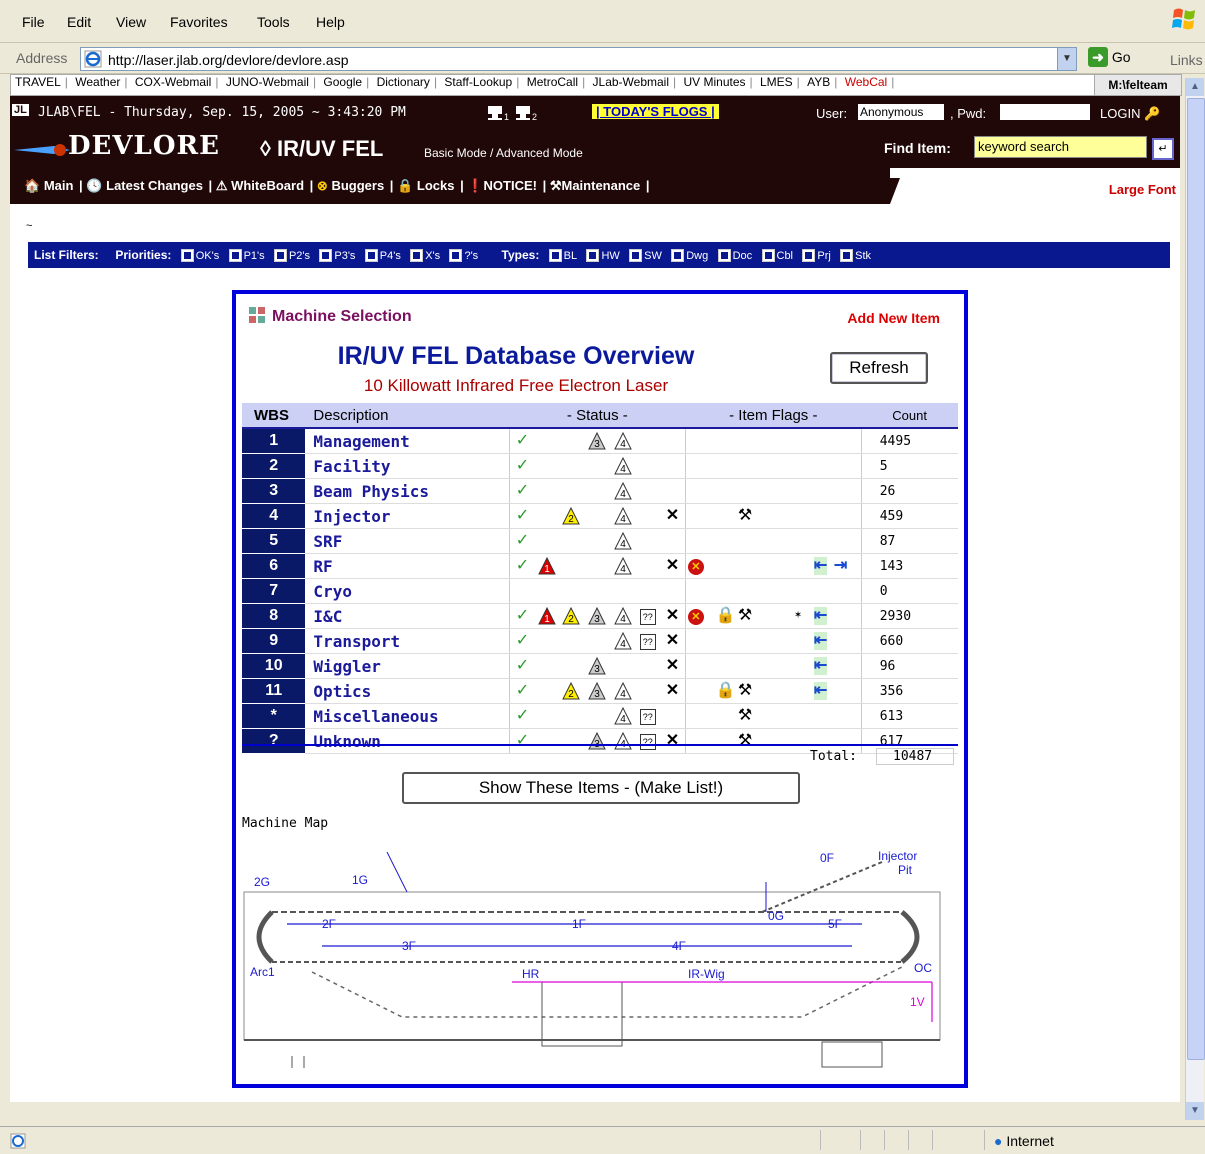  Describe the element at coordinates (173, 82) in the screenshot. I see `link-cox-webmail: COX-Webmail` at that location.